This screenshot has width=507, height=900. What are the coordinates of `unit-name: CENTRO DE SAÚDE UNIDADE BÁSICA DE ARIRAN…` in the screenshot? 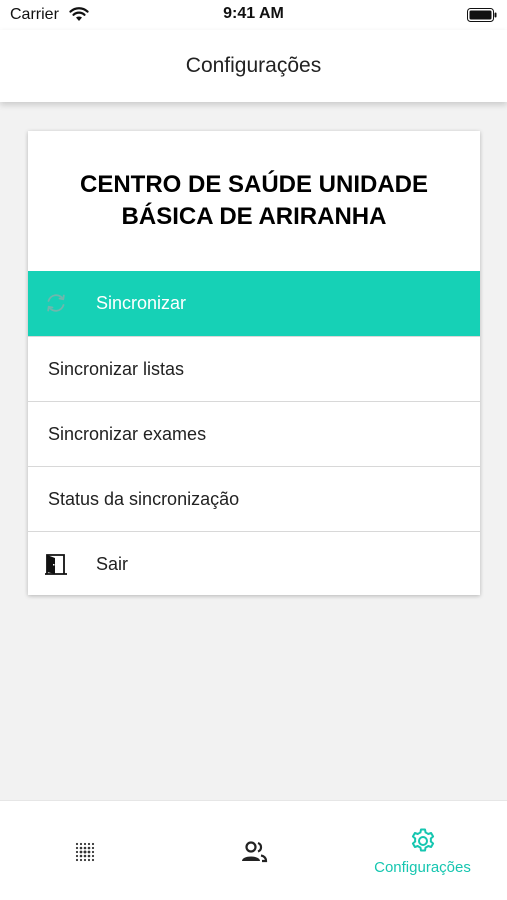 It's located at (254, 200).